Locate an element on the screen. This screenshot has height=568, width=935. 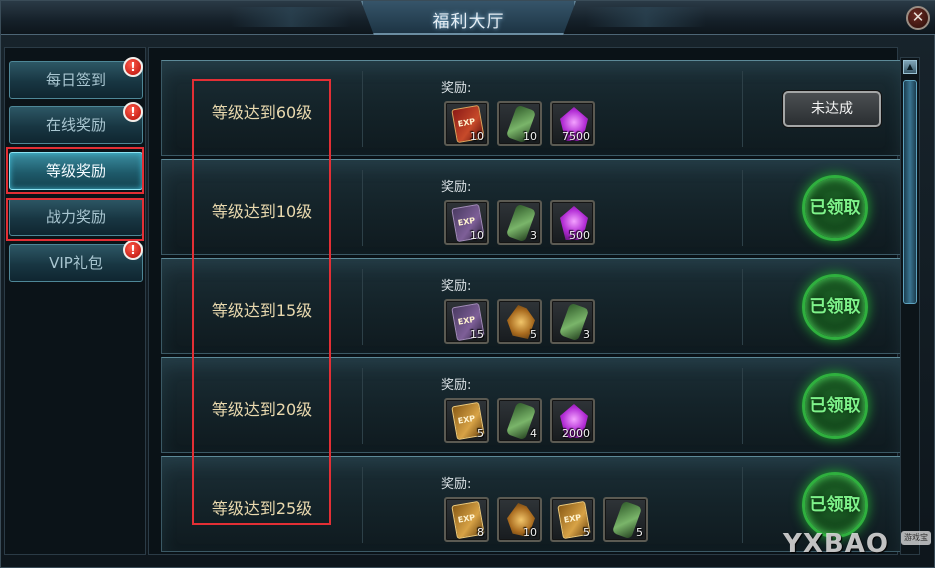
sidebar-tab-label: 每日签到 is located at coordinates (75, 80).